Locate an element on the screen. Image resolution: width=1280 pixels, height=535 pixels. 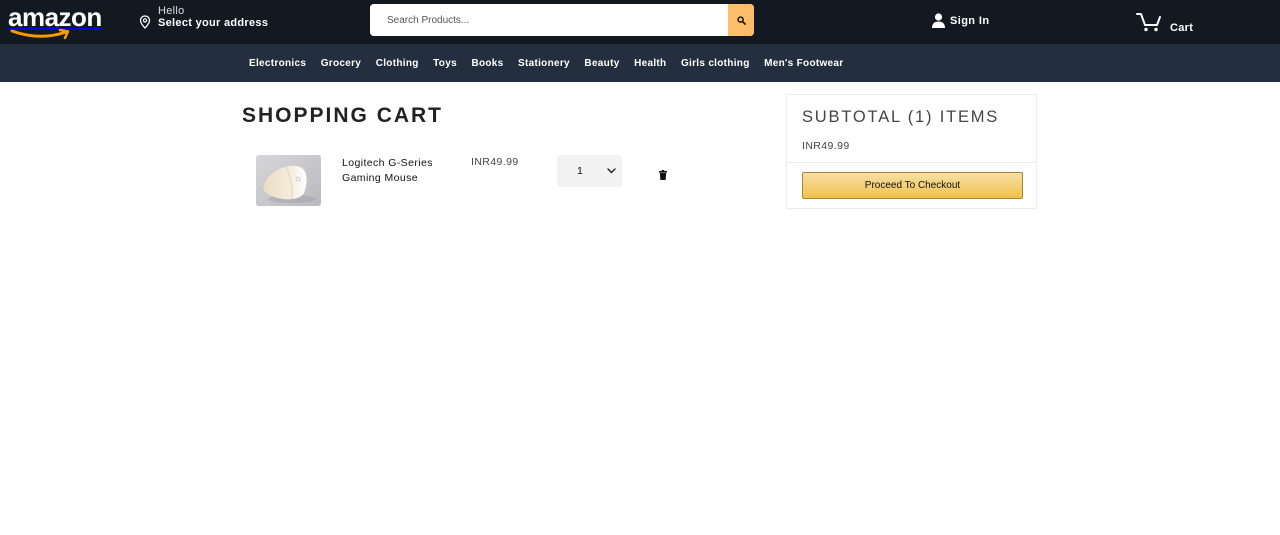
product-image is located at coordinates (288, 180).